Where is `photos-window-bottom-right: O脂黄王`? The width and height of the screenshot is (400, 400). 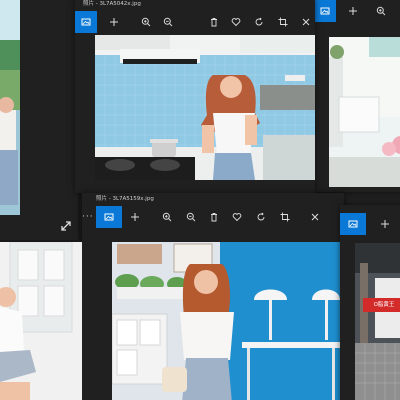
photos-window-bottom-right: O脂黄王 is located at coordinates (370, 302).